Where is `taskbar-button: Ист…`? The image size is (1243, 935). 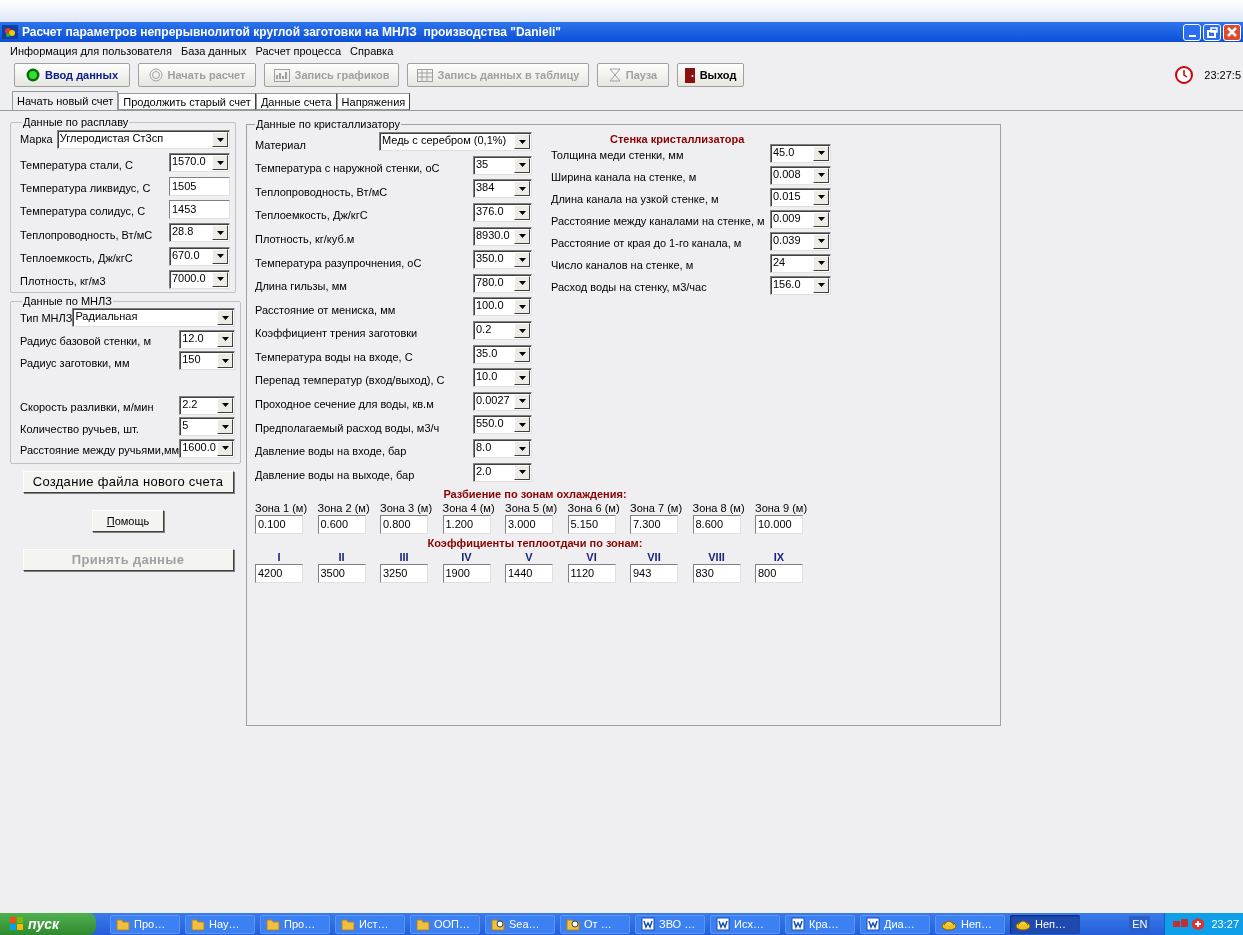
taskbar-button: Ист… is located at coordinates (370, 924).